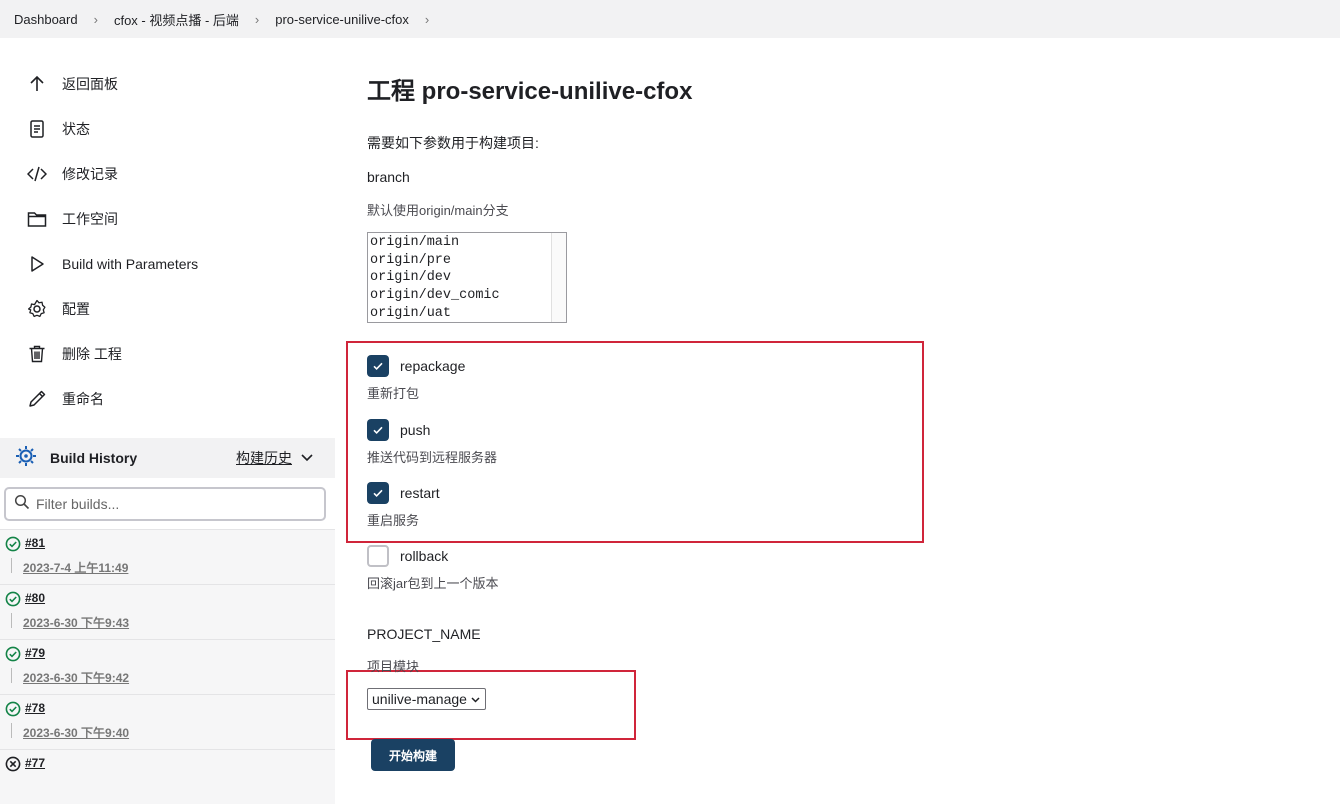  Describe the element at coordinates (76, 677) in the screenshot. I see `build-date-link: 2023-6-30 下午9:42` at that location.